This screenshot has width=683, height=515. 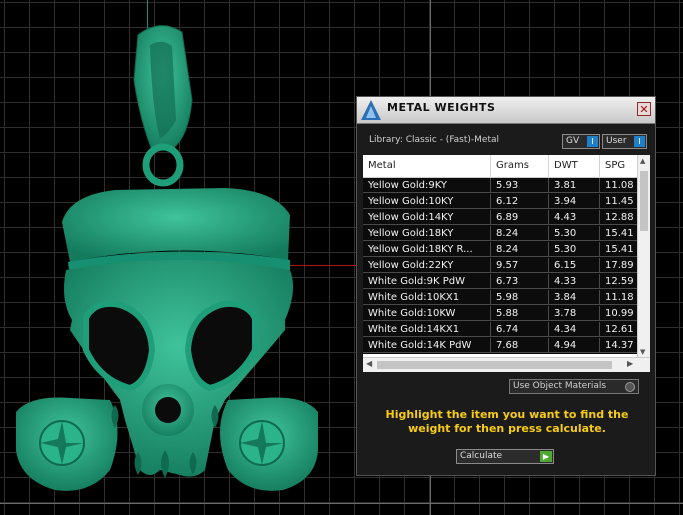 I want to click on cell-grams: 6.89, so click(x=520, y=217).